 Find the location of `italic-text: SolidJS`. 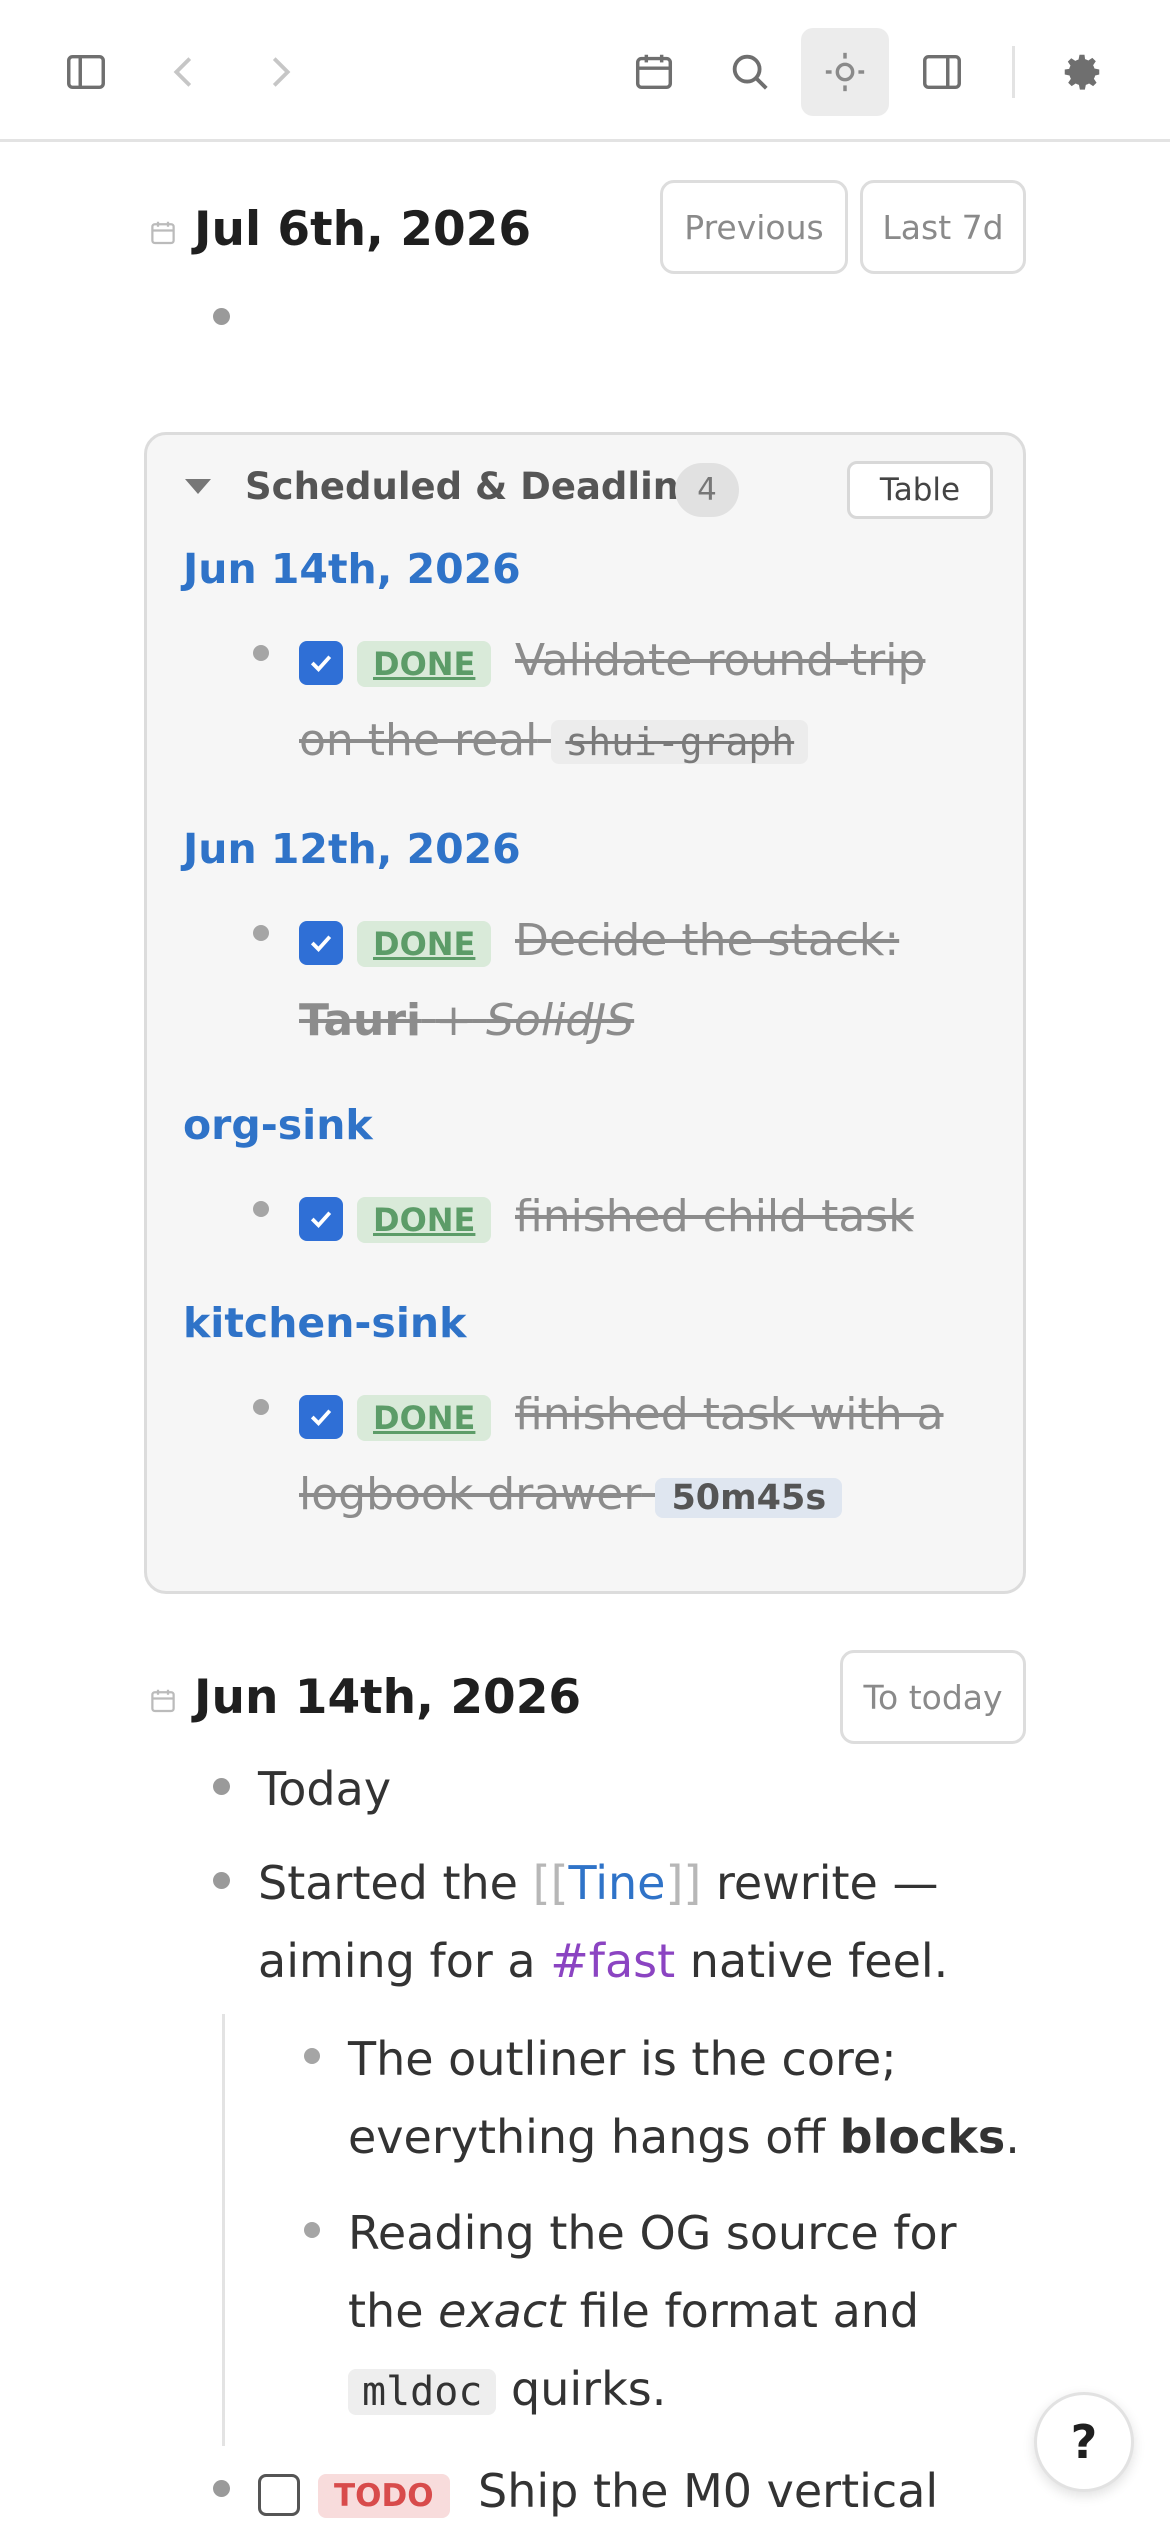

italic-text: SolidJS is located at coordinates (560, 1020).